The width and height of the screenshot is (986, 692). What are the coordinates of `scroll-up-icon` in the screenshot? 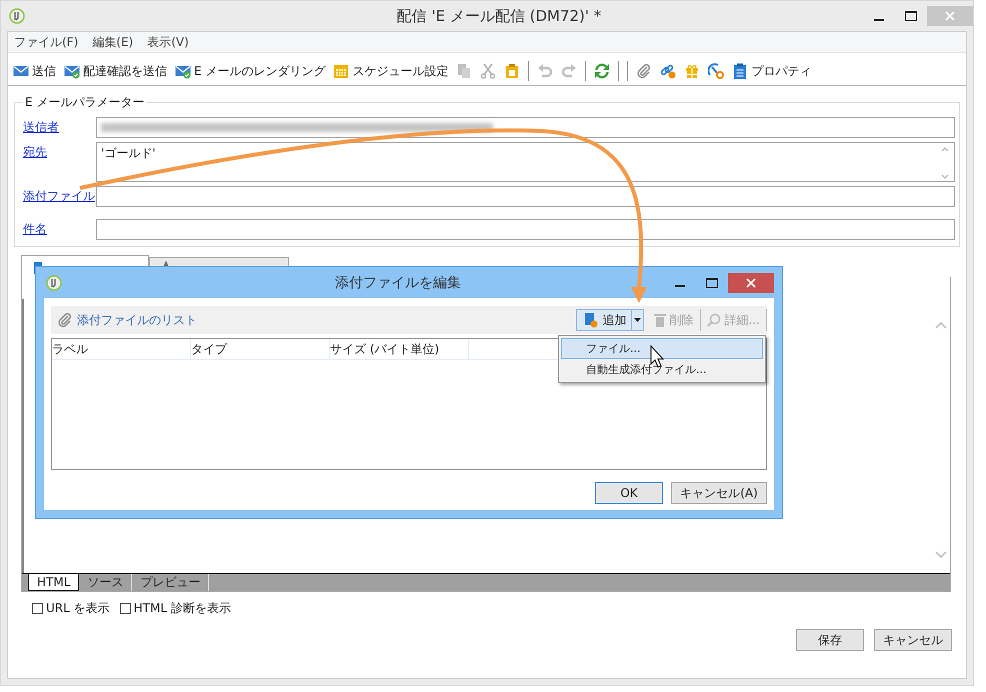 It's located at (941, 325).